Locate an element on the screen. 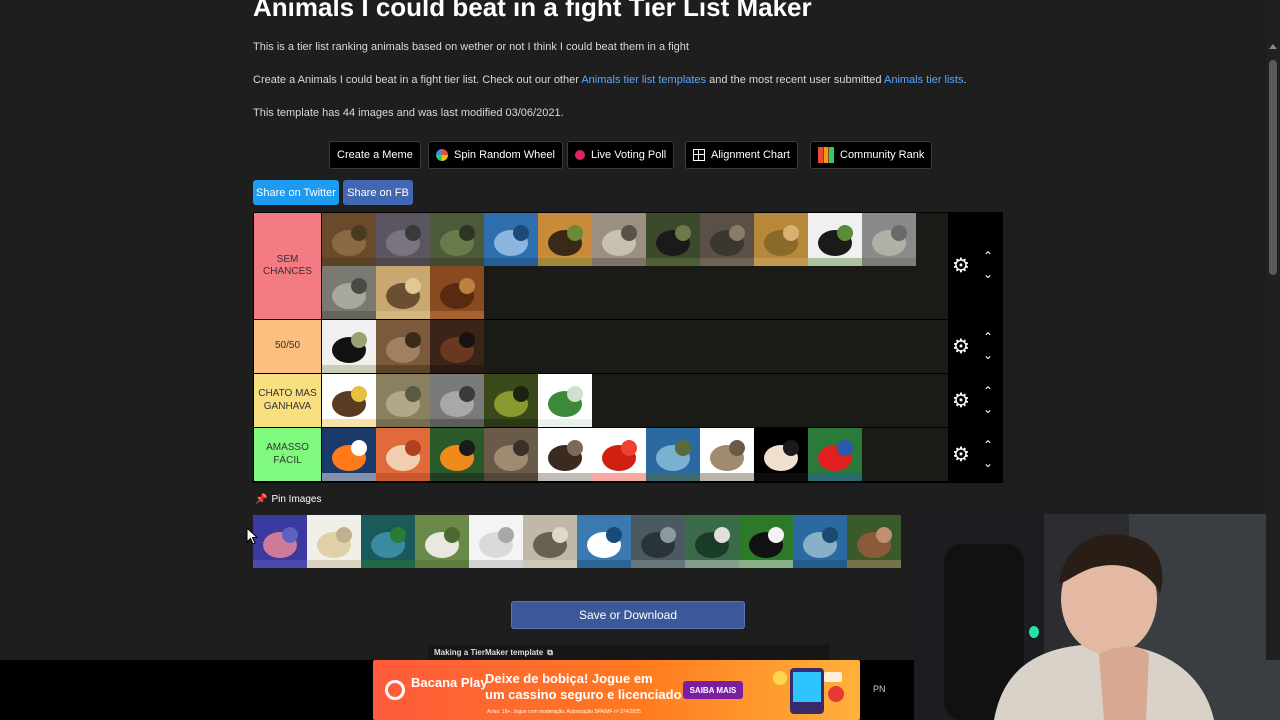 The width and height of the screenshot is (1280, 720). cat-image is located at coordinates (457, 400).